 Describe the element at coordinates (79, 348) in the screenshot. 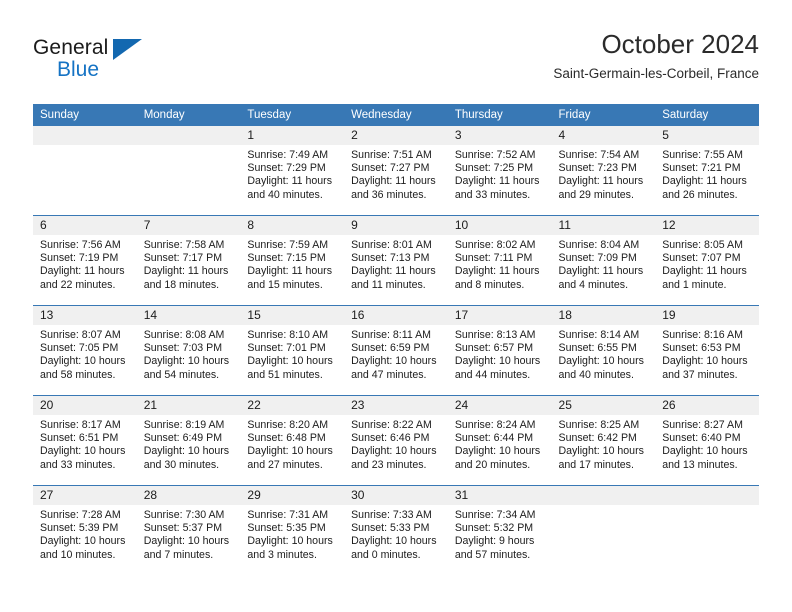

I see `day-detail-line: Sunset: 7:05 PM` at that location.